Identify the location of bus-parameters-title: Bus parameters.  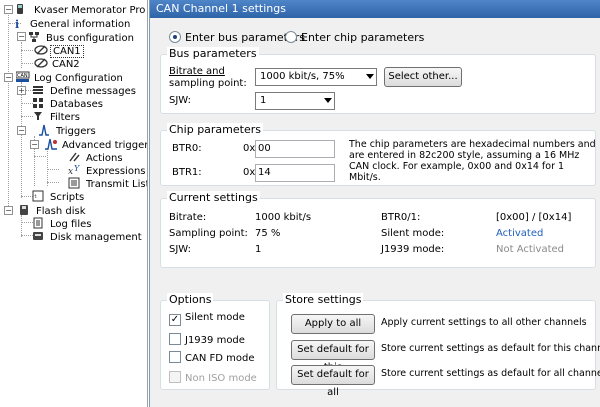
(213, 54).